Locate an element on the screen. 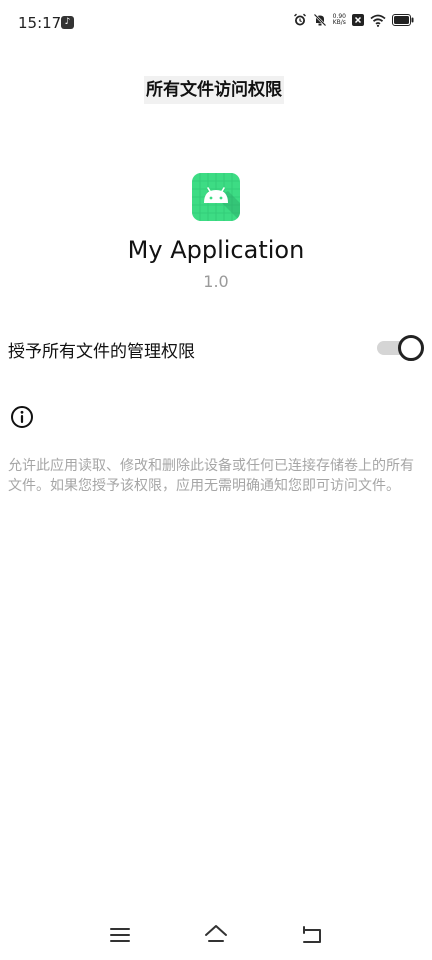 This screenshot has height=960, width=432. navigation-bar is located at coordinates (216, 938).